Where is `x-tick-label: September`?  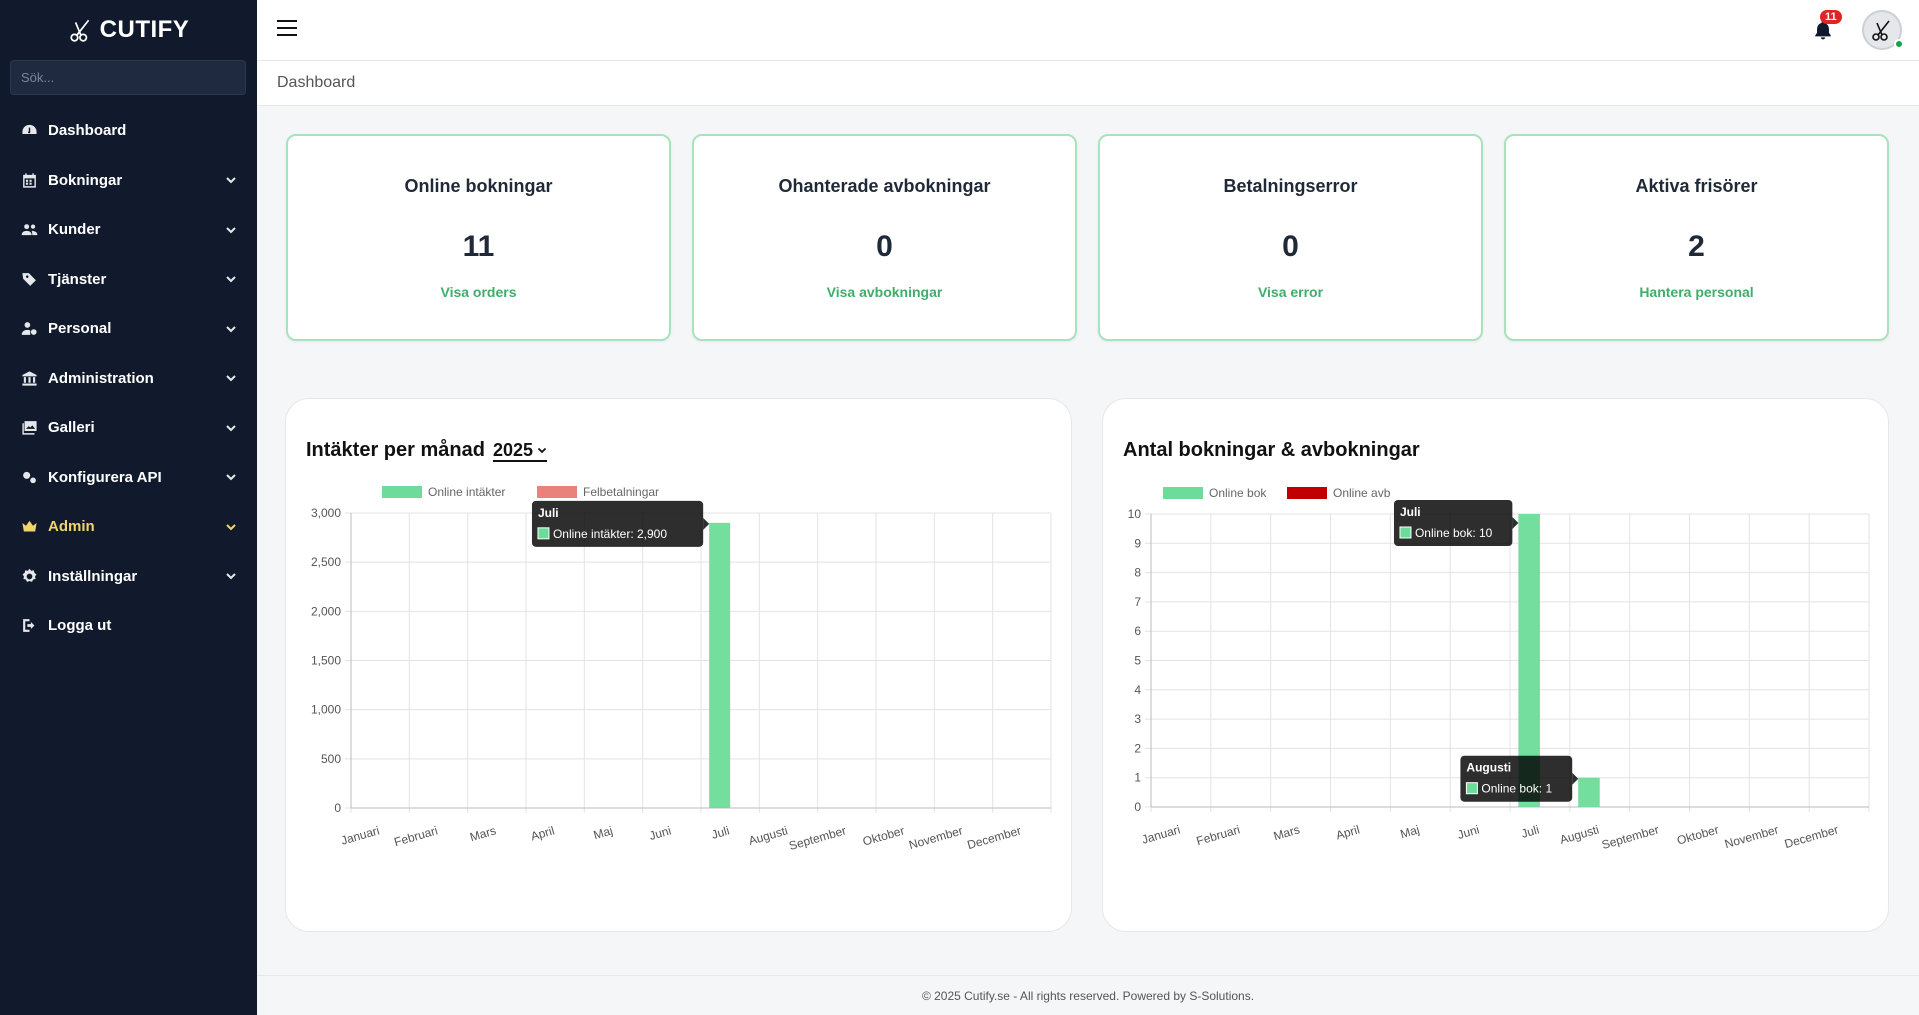
x-tick-label: September is located at coordinates (817, 838).